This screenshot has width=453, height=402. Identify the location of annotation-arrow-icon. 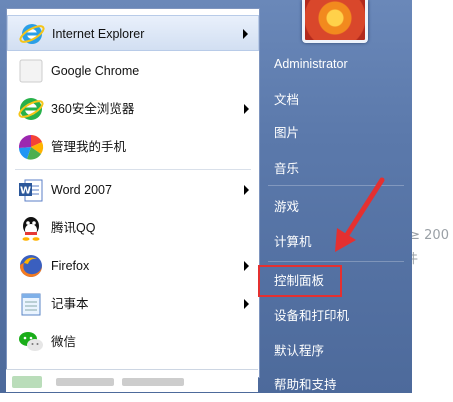
(360, 214).